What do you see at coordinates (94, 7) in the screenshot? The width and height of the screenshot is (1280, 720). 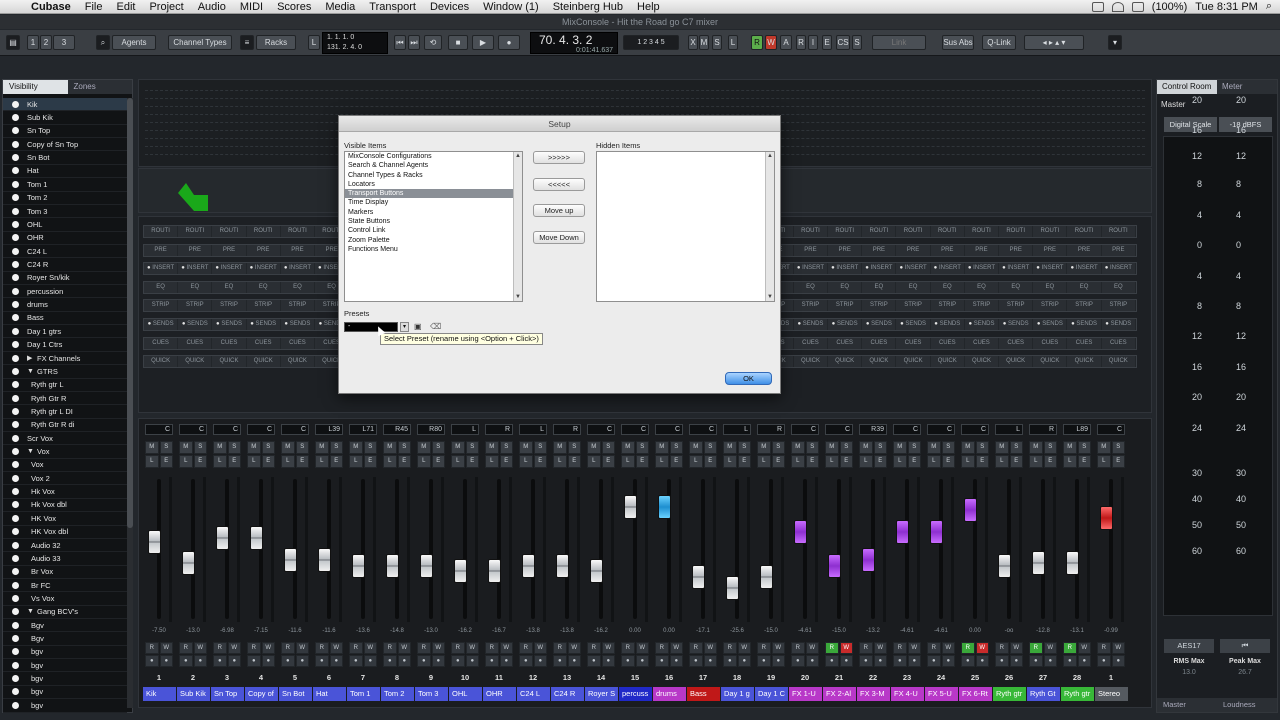 I see `menu-item: File` at bounding box center [94, 7].